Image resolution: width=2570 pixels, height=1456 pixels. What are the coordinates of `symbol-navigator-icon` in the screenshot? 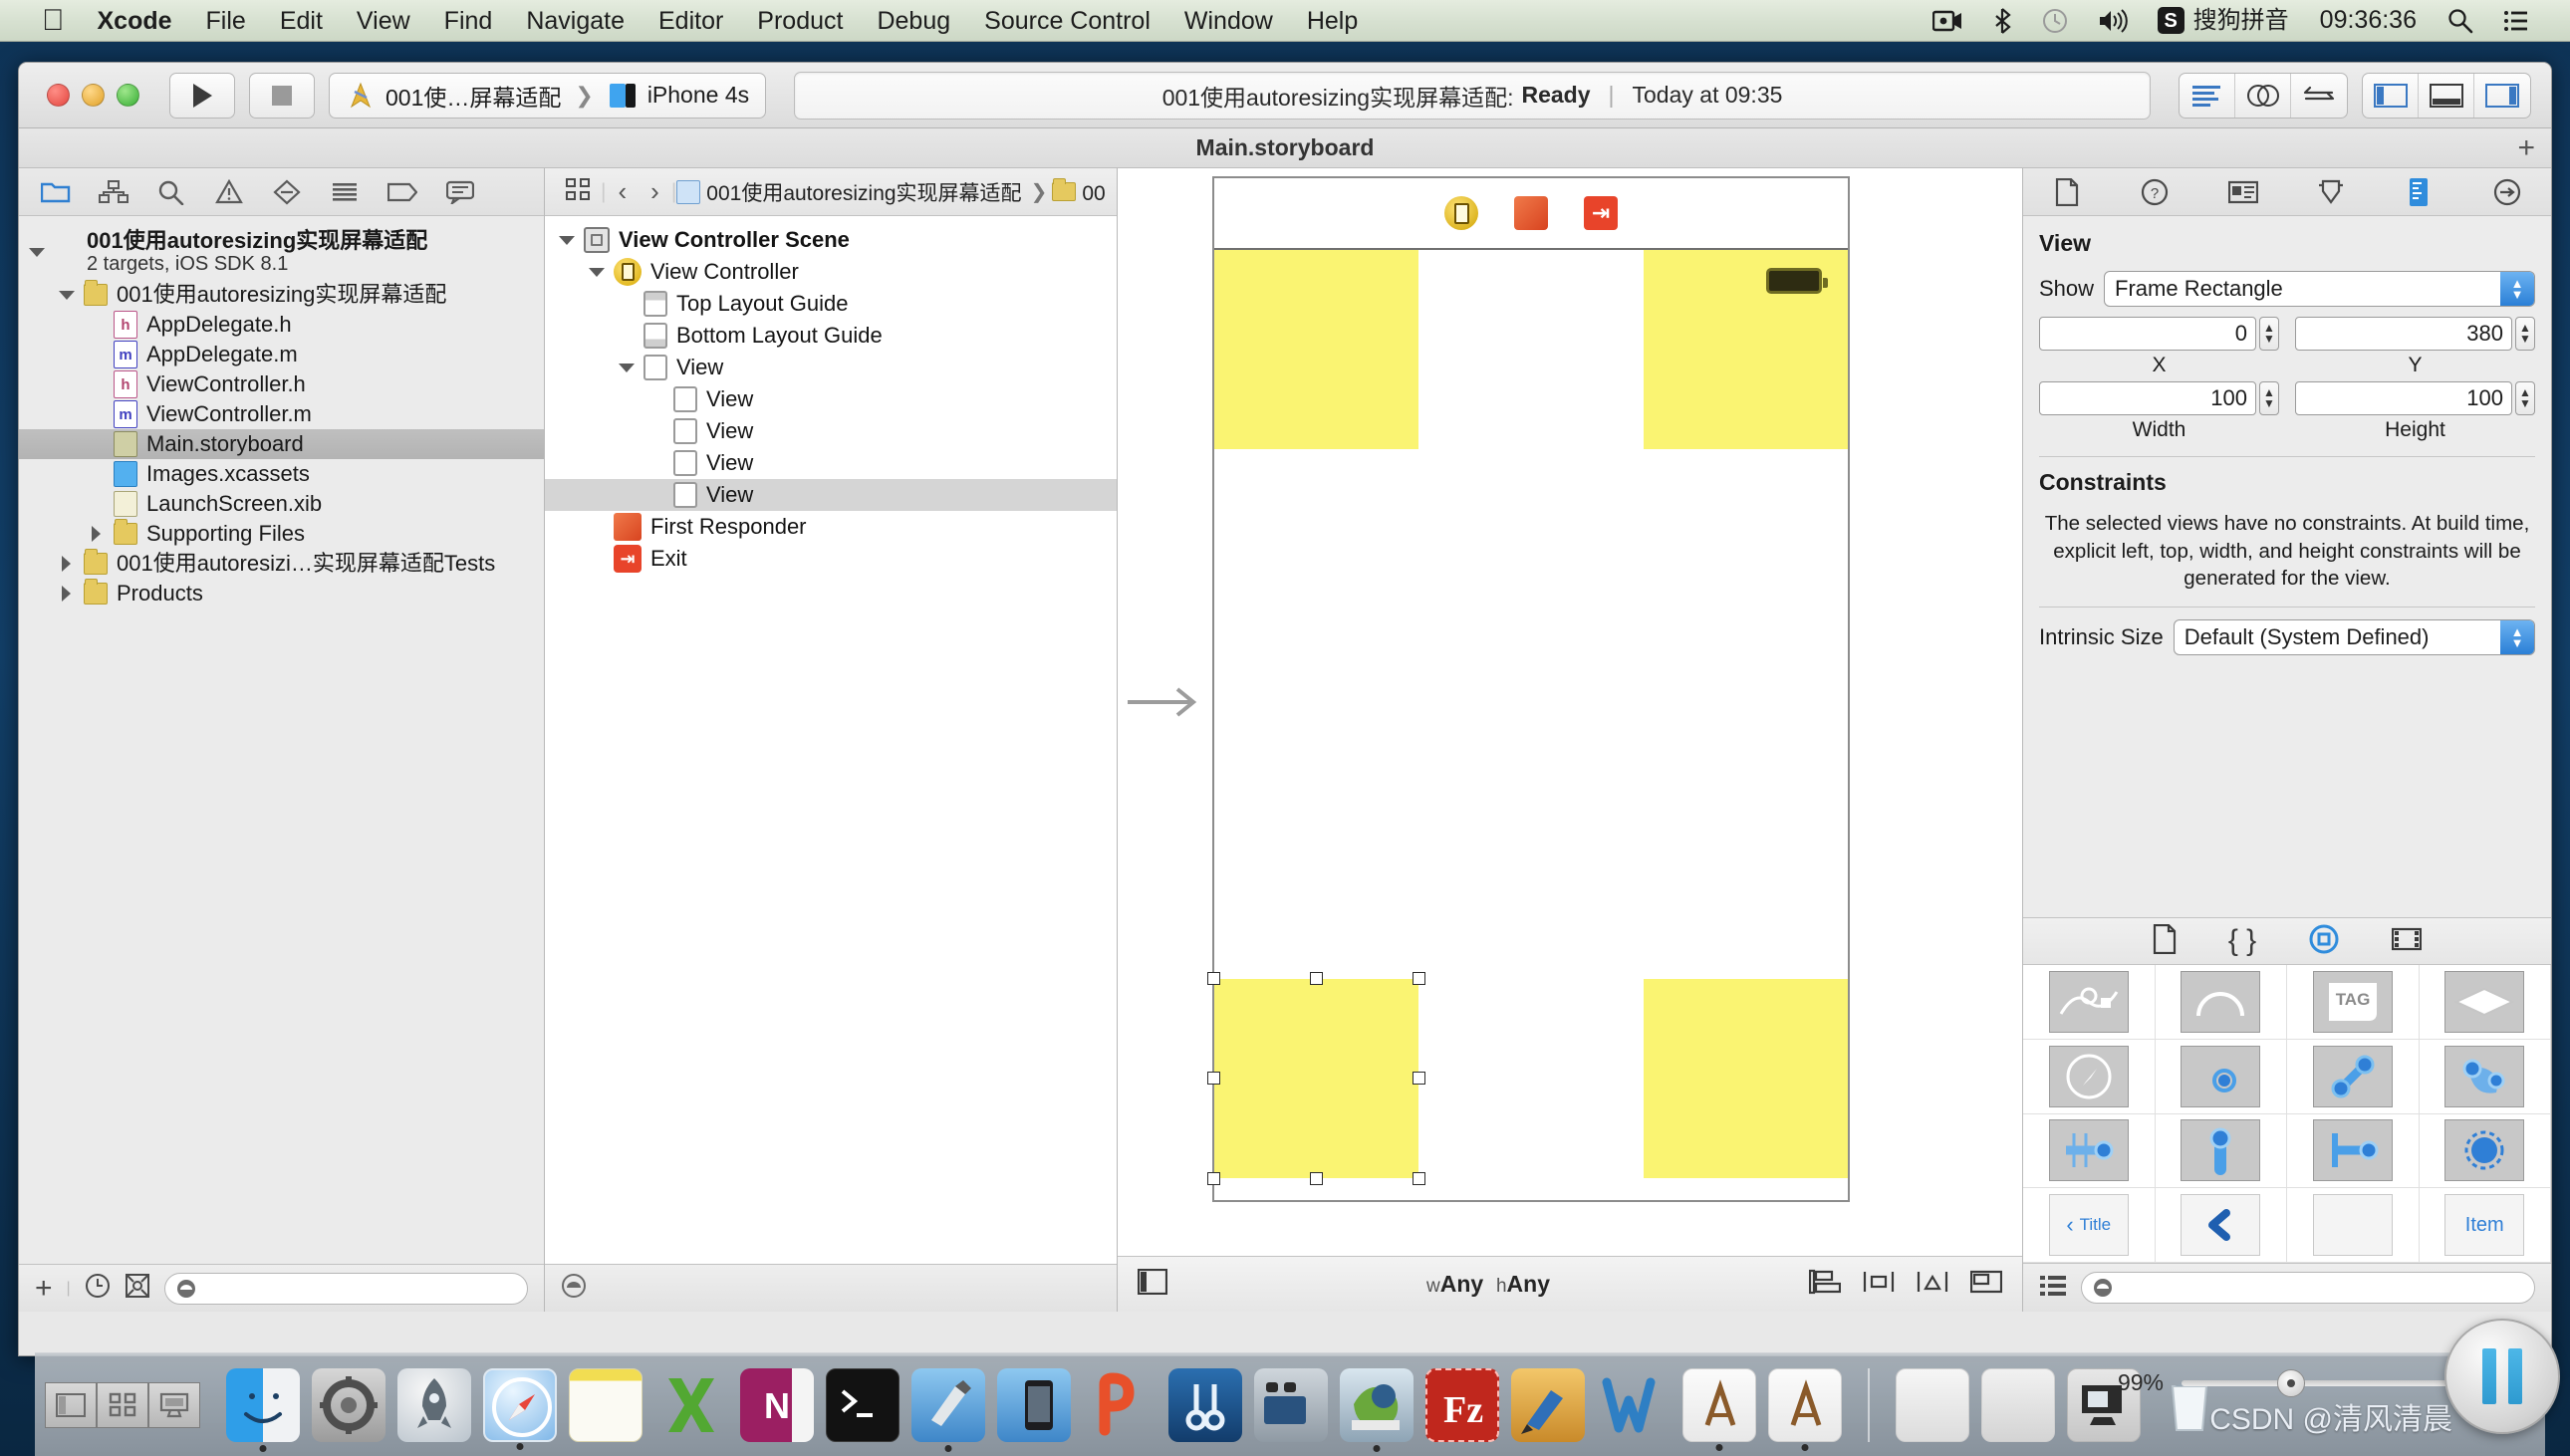 It's located at (113, 191).